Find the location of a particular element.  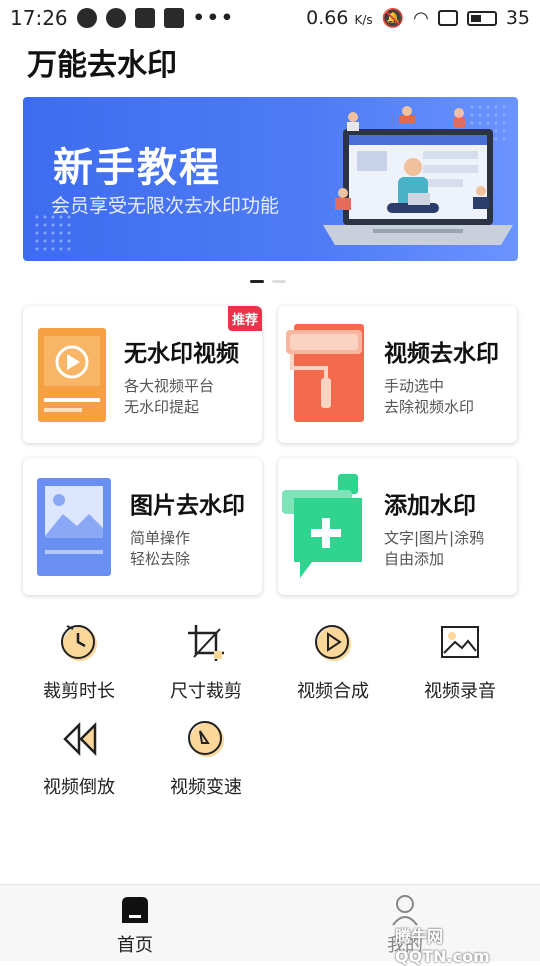

tool-video-merge: 视频合成 is located at coordinates (333, 663).